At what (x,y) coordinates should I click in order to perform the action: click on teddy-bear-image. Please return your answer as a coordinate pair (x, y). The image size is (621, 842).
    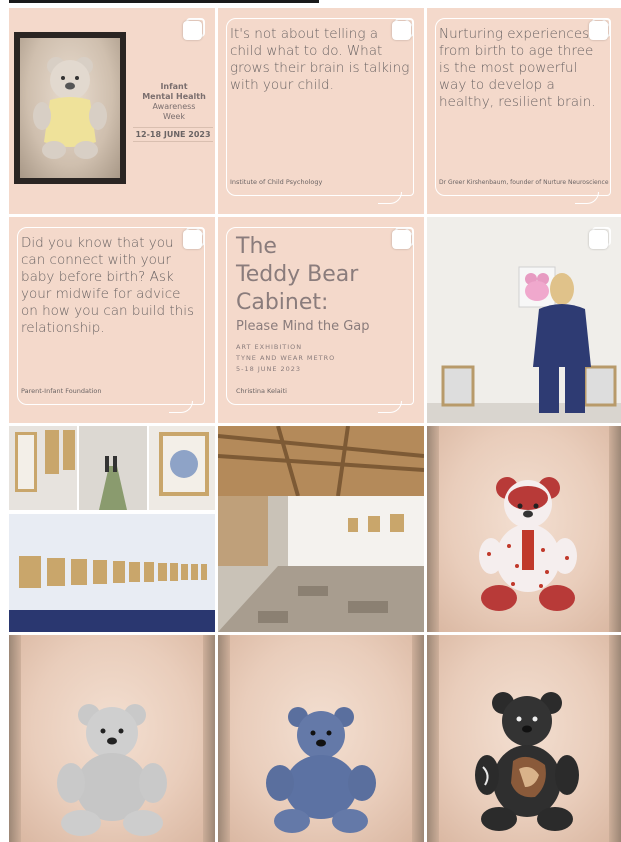
    Looking at the image, I should click on (70, 108).